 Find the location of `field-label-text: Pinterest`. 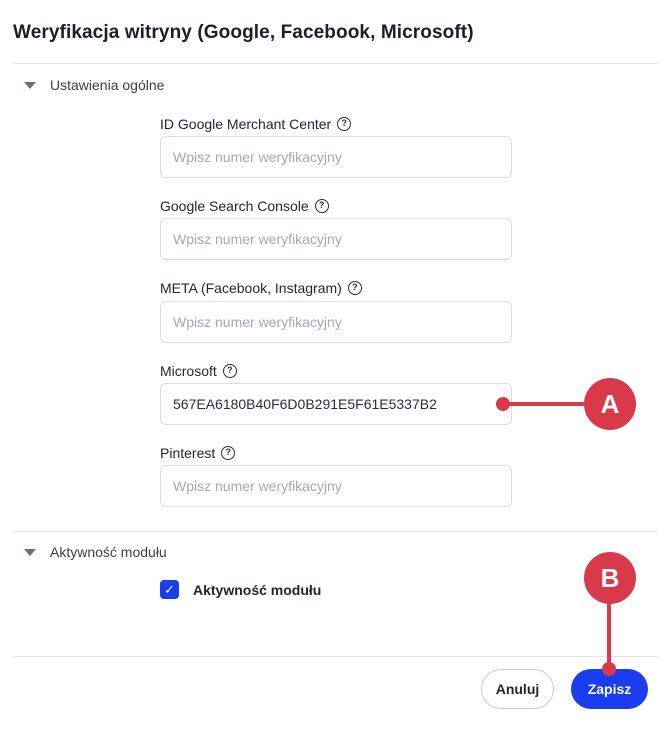

field-label-text: Pinterest is located at coordinates (188, 453).